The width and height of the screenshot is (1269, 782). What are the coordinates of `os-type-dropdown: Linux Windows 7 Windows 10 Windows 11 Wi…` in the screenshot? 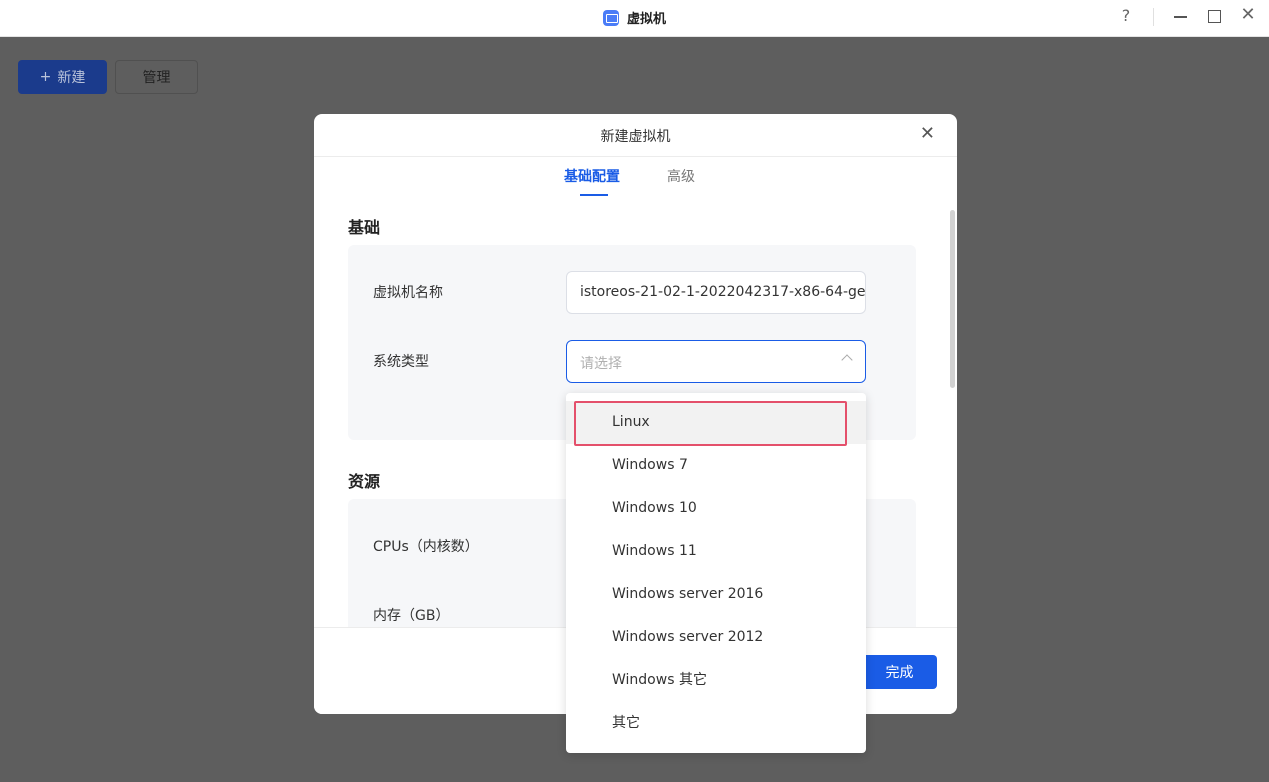 It's located at (716, 573).